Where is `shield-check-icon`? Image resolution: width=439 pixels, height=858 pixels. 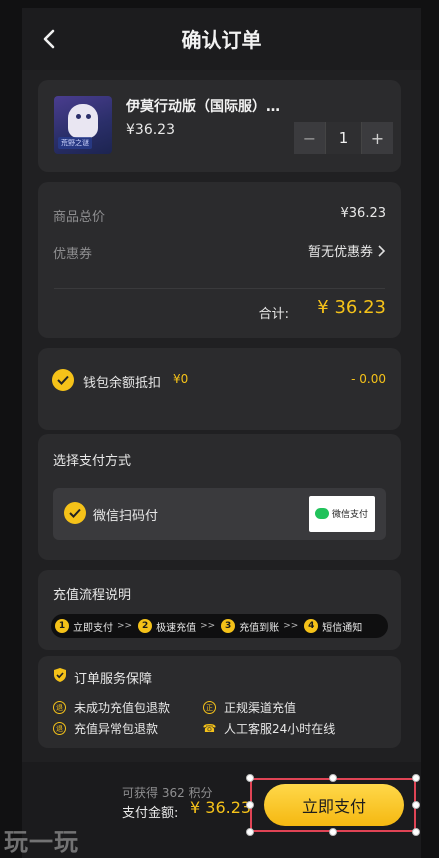
shield-check-icon is located at coordinates (60, 675).